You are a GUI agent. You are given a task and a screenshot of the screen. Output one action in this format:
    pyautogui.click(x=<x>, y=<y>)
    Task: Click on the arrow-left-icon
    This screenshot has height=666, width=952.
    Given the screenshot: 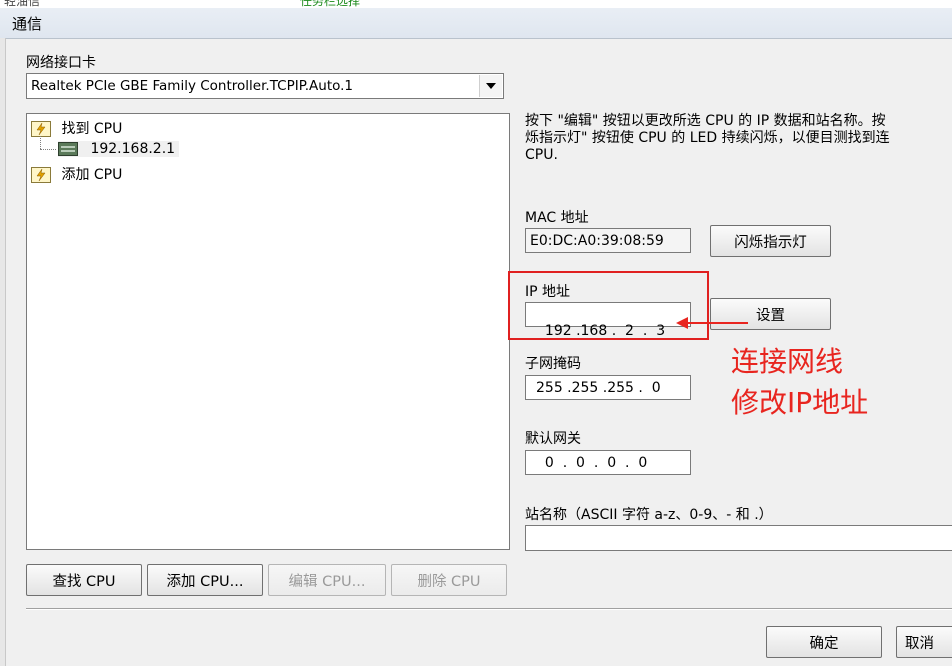 What is the action you would take?
    pyautogui.click(x=712, y=323)
    